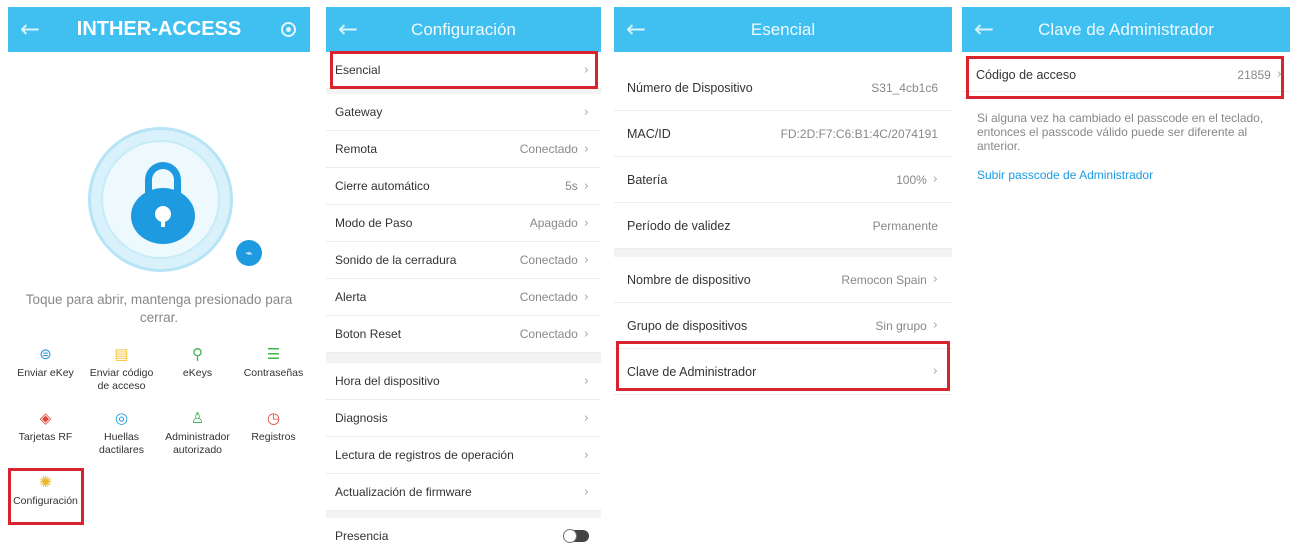  What do you see at coordinates (783, 134) in the screenshot?
I see `row-mac-id: MAC/ID FD:2D:F7:C6:B1:4C/2074191` at bounding box center [783, 134].